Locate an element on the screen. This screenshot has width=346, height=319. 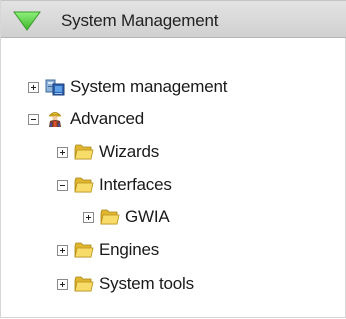
tree-item-gwia: GWIA is located at coordinates (126, 217).